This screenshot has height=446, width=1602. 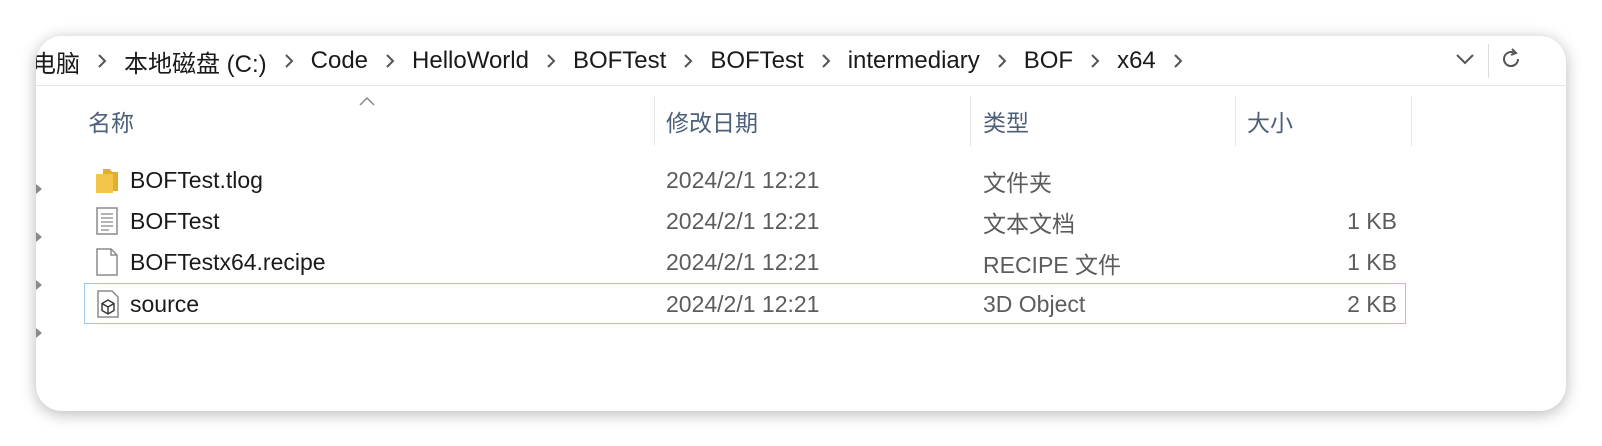 I want to click on breadcrumb-item-intermediary: intermediary, so click(x=914, y=61).